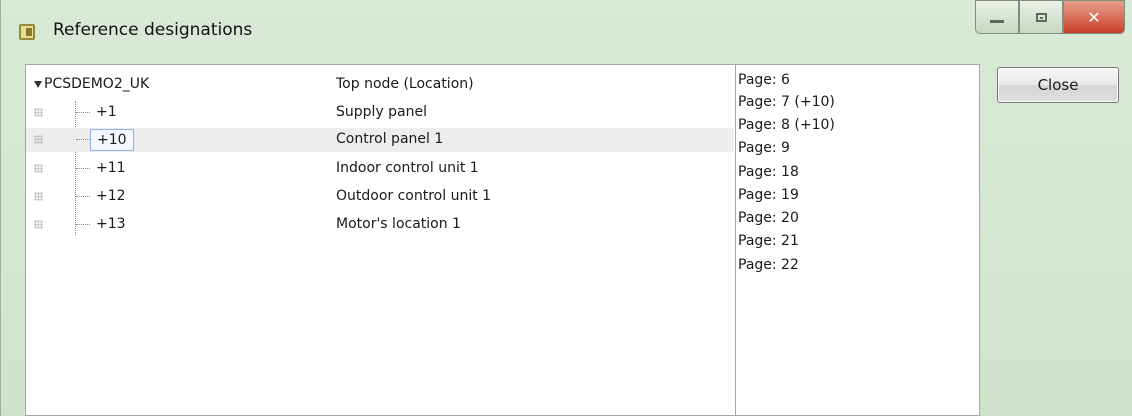 The image size is (1132, 416). Describe the element at coordinates (768, 218) in the screenshot. I see `list-item: Page: 20` at that location.